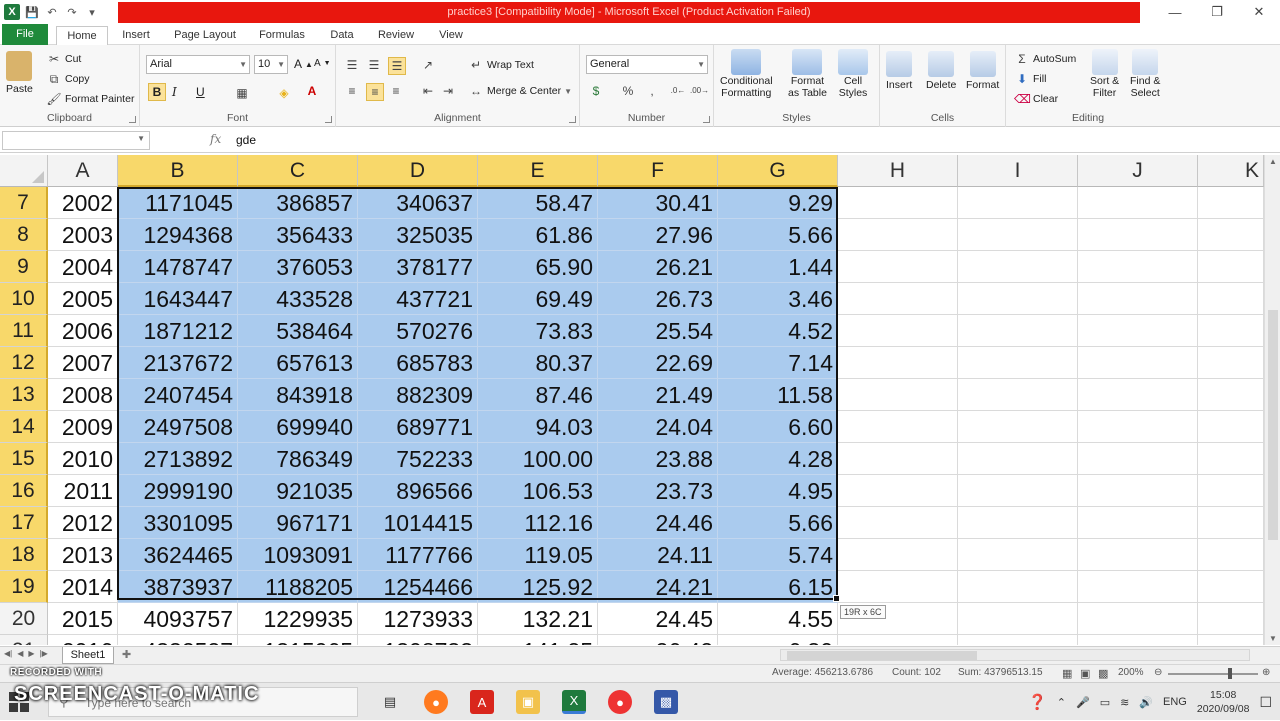 The height and width of the screenshot is (721, 1280). I want to click on record-icon: ●, so click(620, 702).